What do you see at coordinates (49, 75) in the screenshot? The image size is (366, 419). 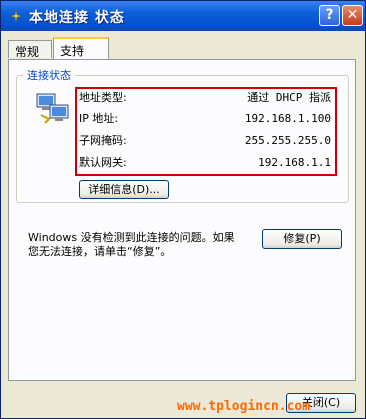 I see `group-title: 连接状态` at bounding box center [49, 75].